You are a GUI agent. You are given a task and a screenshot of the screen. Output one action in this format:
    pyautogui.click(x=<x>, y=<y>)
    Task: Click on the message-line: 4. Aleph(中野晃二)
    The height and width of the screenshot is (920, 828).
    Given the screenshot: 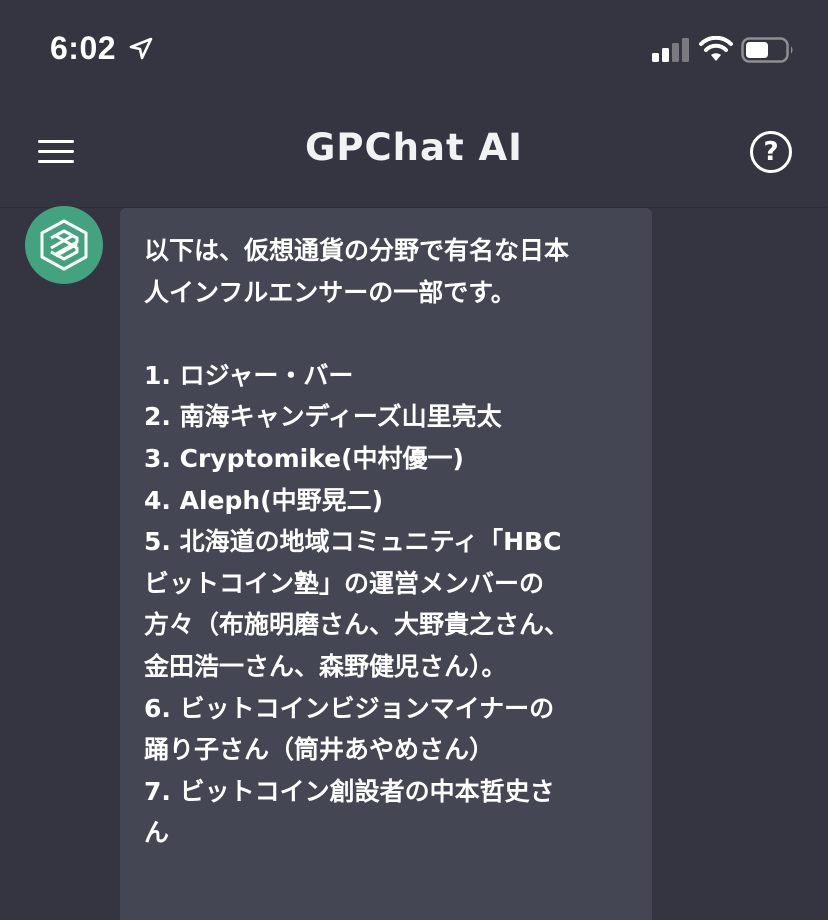 What is the action you would take?
    pyautogui.click(x=264, y=500)
    